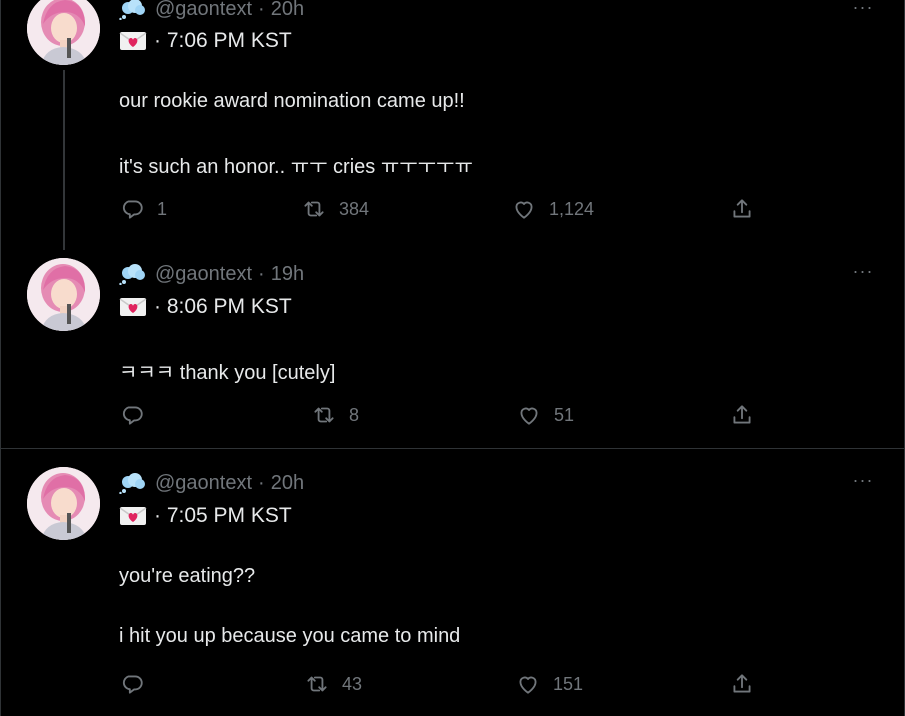  I want to click on retweet-count: 384, so click(354, 208).